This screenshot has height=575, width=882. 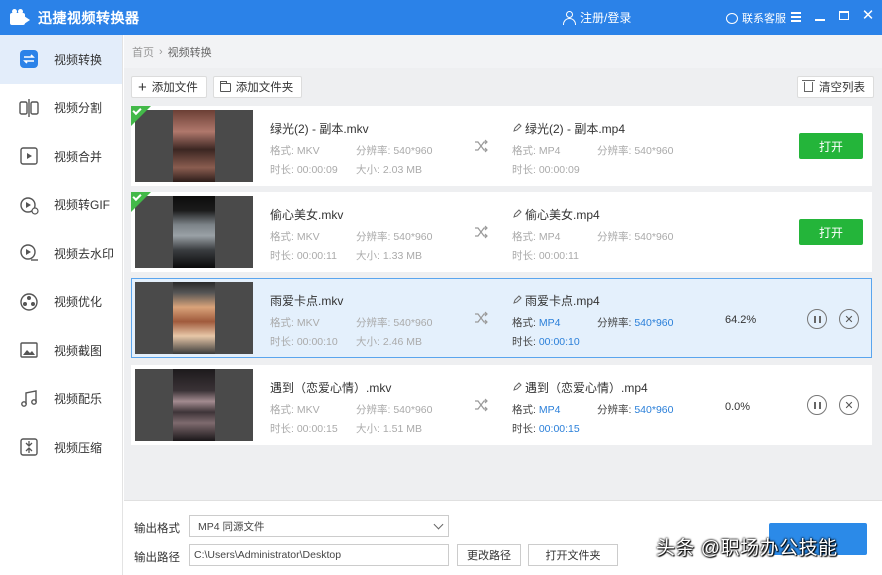 What do you see at coordinates (559, 170) in the screenshot?
I see `output-duration: 00:00:09` at bounding box center [559, 170].